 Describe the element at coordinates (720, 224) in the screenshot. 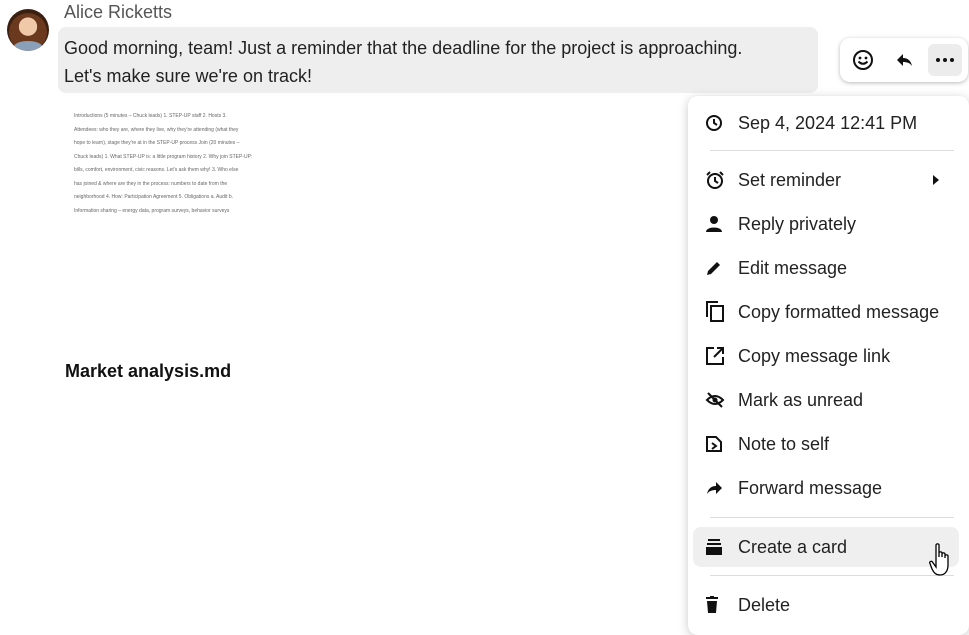

I see `person-icon` at that location.